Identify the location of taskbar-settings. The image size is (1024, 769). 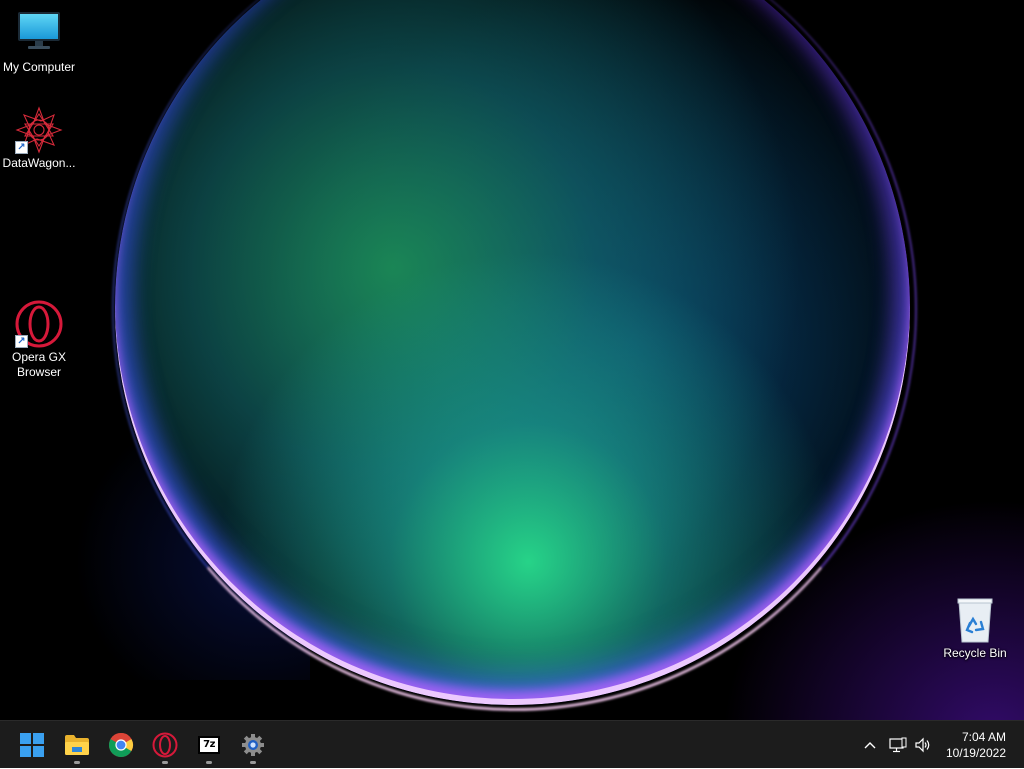
(253, 745).